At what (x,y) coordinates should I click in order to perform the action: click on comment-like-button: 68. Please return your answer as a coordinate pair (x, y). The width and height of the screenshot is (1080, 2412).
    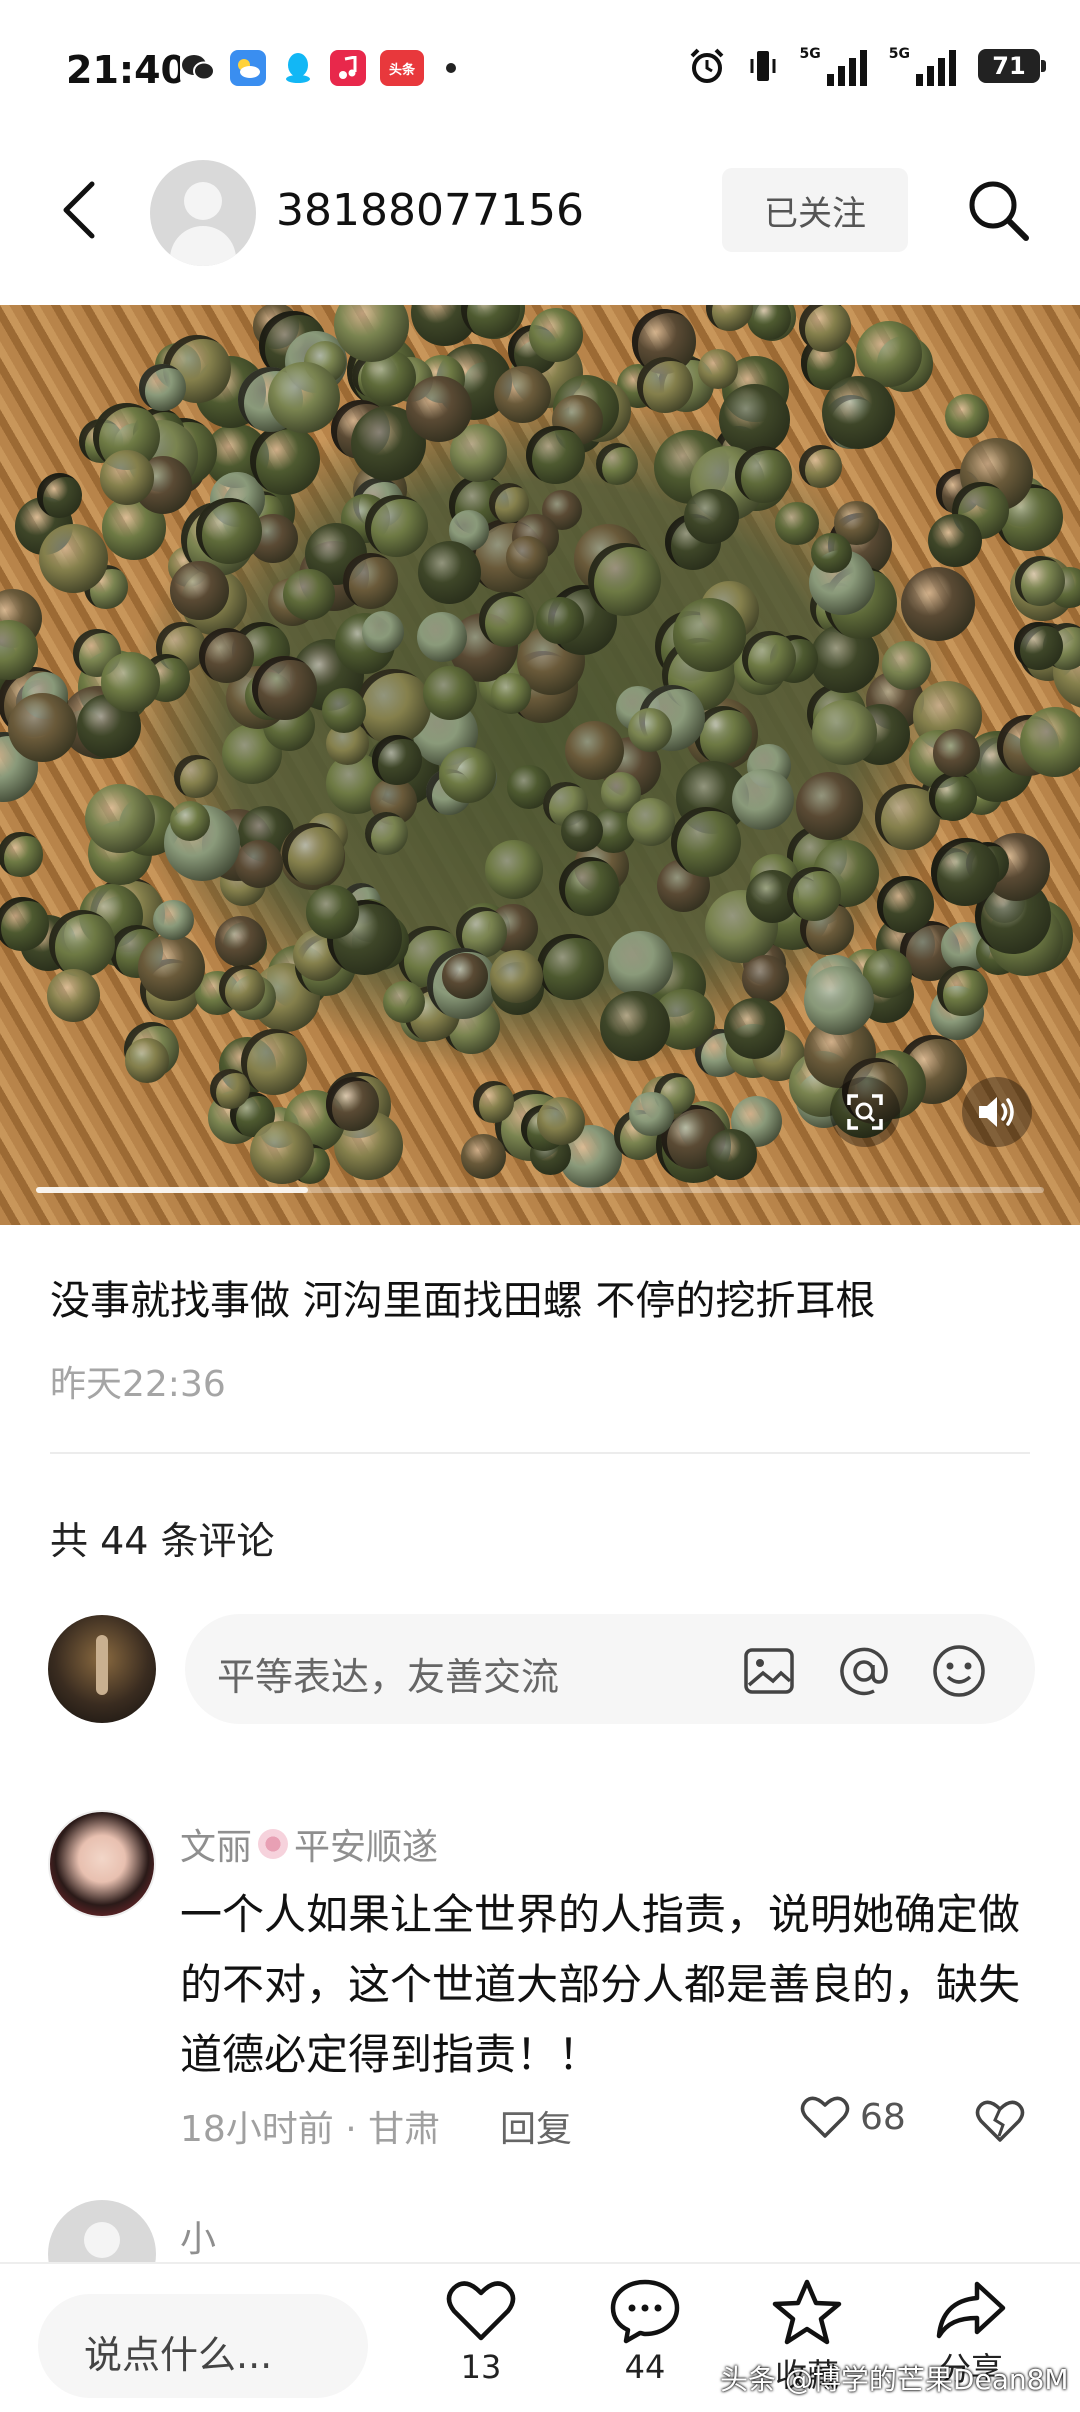
    Looking at the image, I should click on (853, 2117).